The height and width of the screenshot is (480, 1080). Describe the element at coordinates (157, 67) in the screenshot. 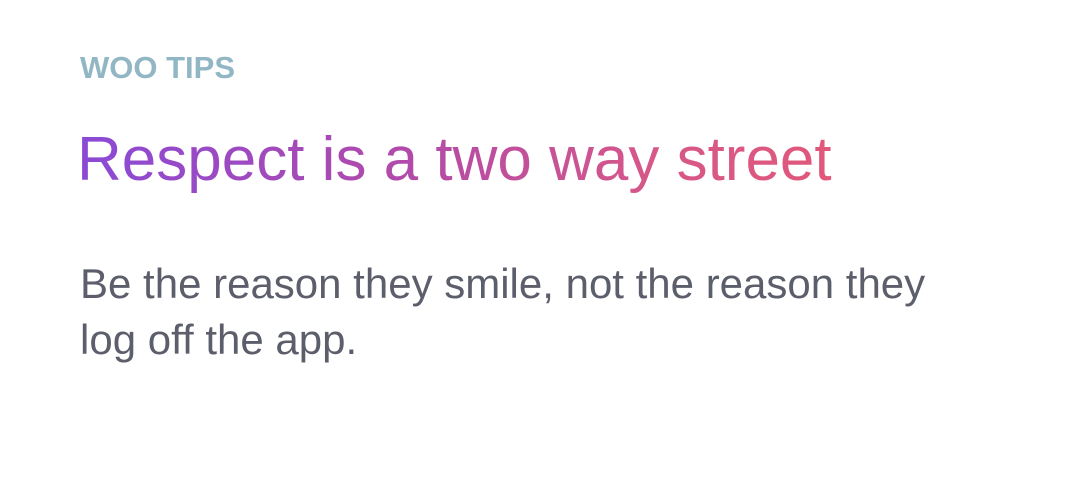

I see `section-label: WOO TIPS` at that location.